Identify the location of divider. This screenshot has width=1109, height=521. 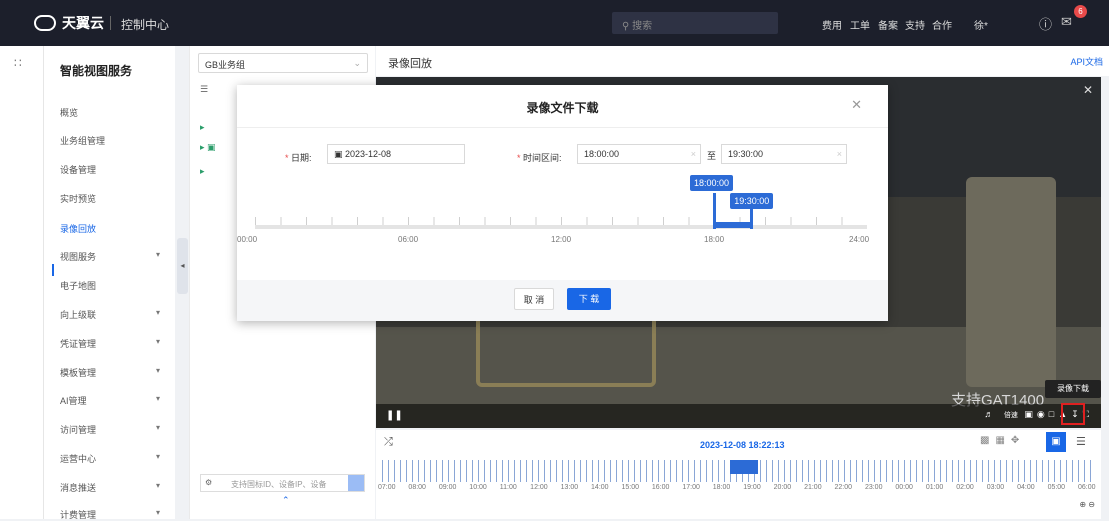
(110, 23).